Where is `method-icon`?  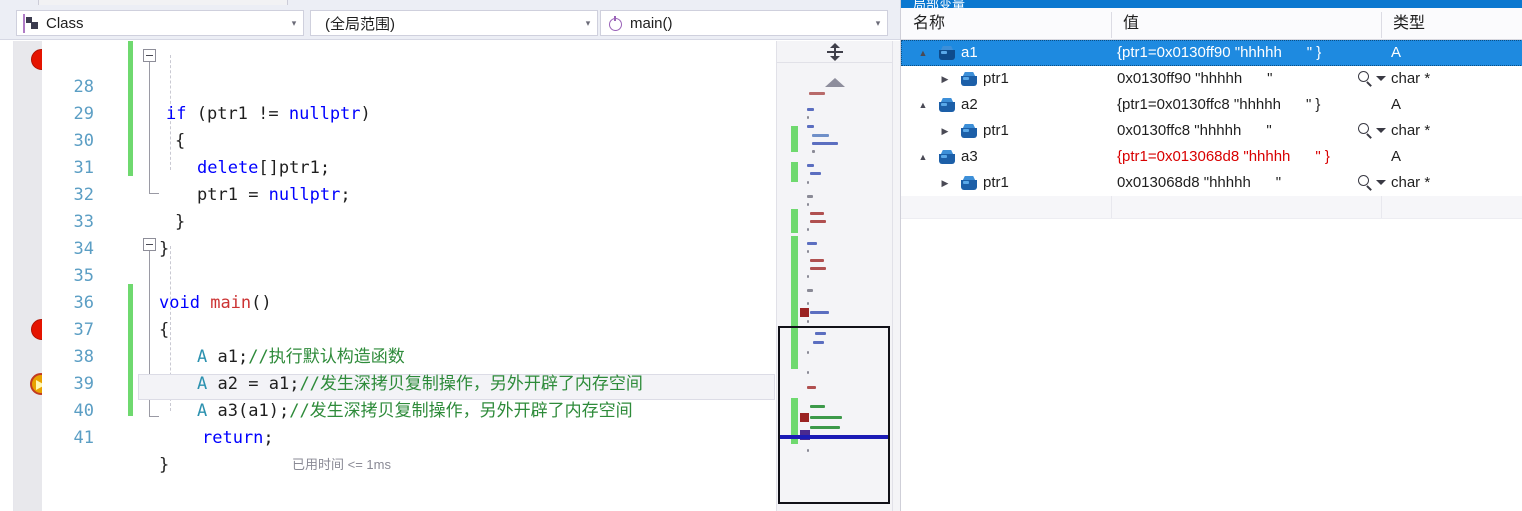 method-icon is located at coordinates (617, 23).